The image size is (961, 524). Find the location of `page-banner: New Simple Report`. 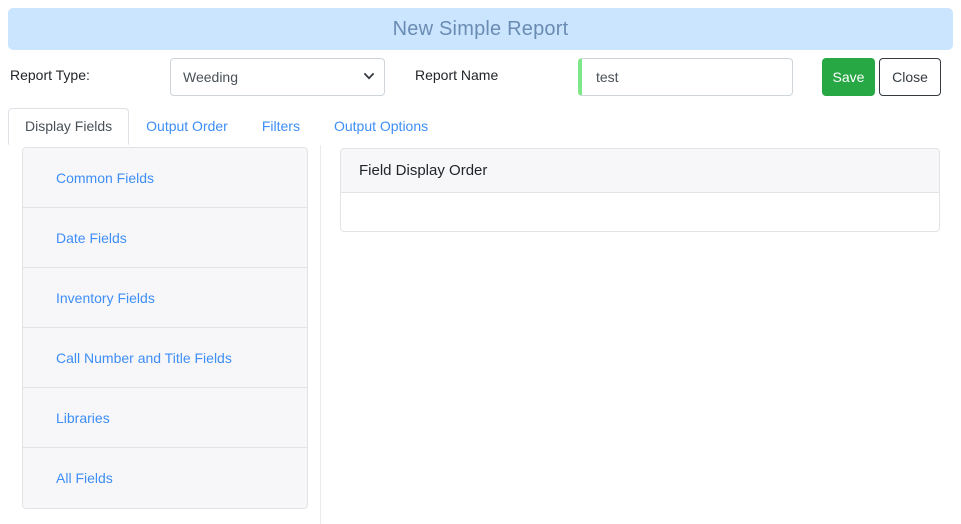

page-banner: New Simple Report is located at coordinates (480, 29).